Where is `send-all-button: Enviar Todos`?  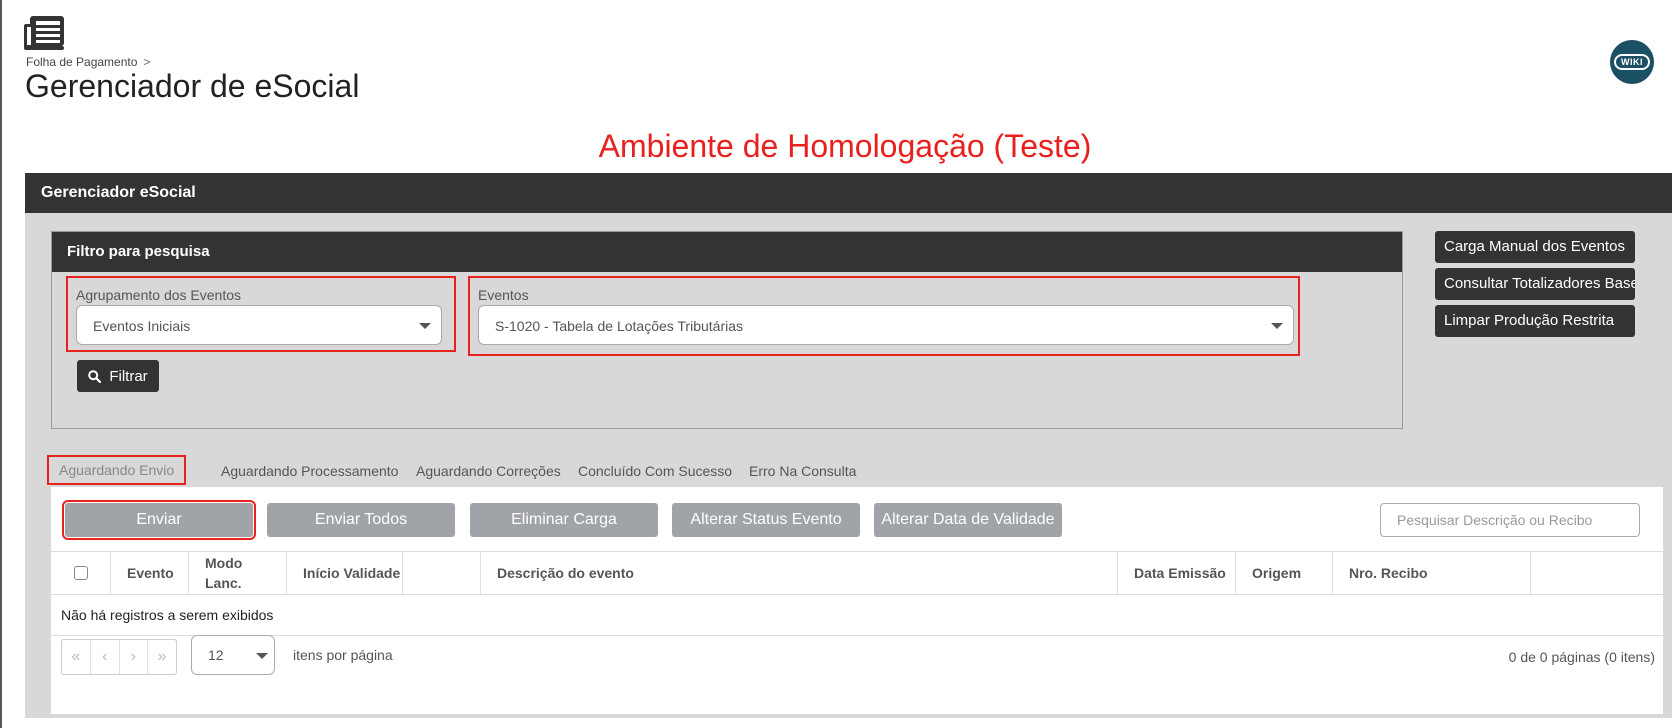
send-all-button: Enviar Todos is located at coordinates (361, 520).